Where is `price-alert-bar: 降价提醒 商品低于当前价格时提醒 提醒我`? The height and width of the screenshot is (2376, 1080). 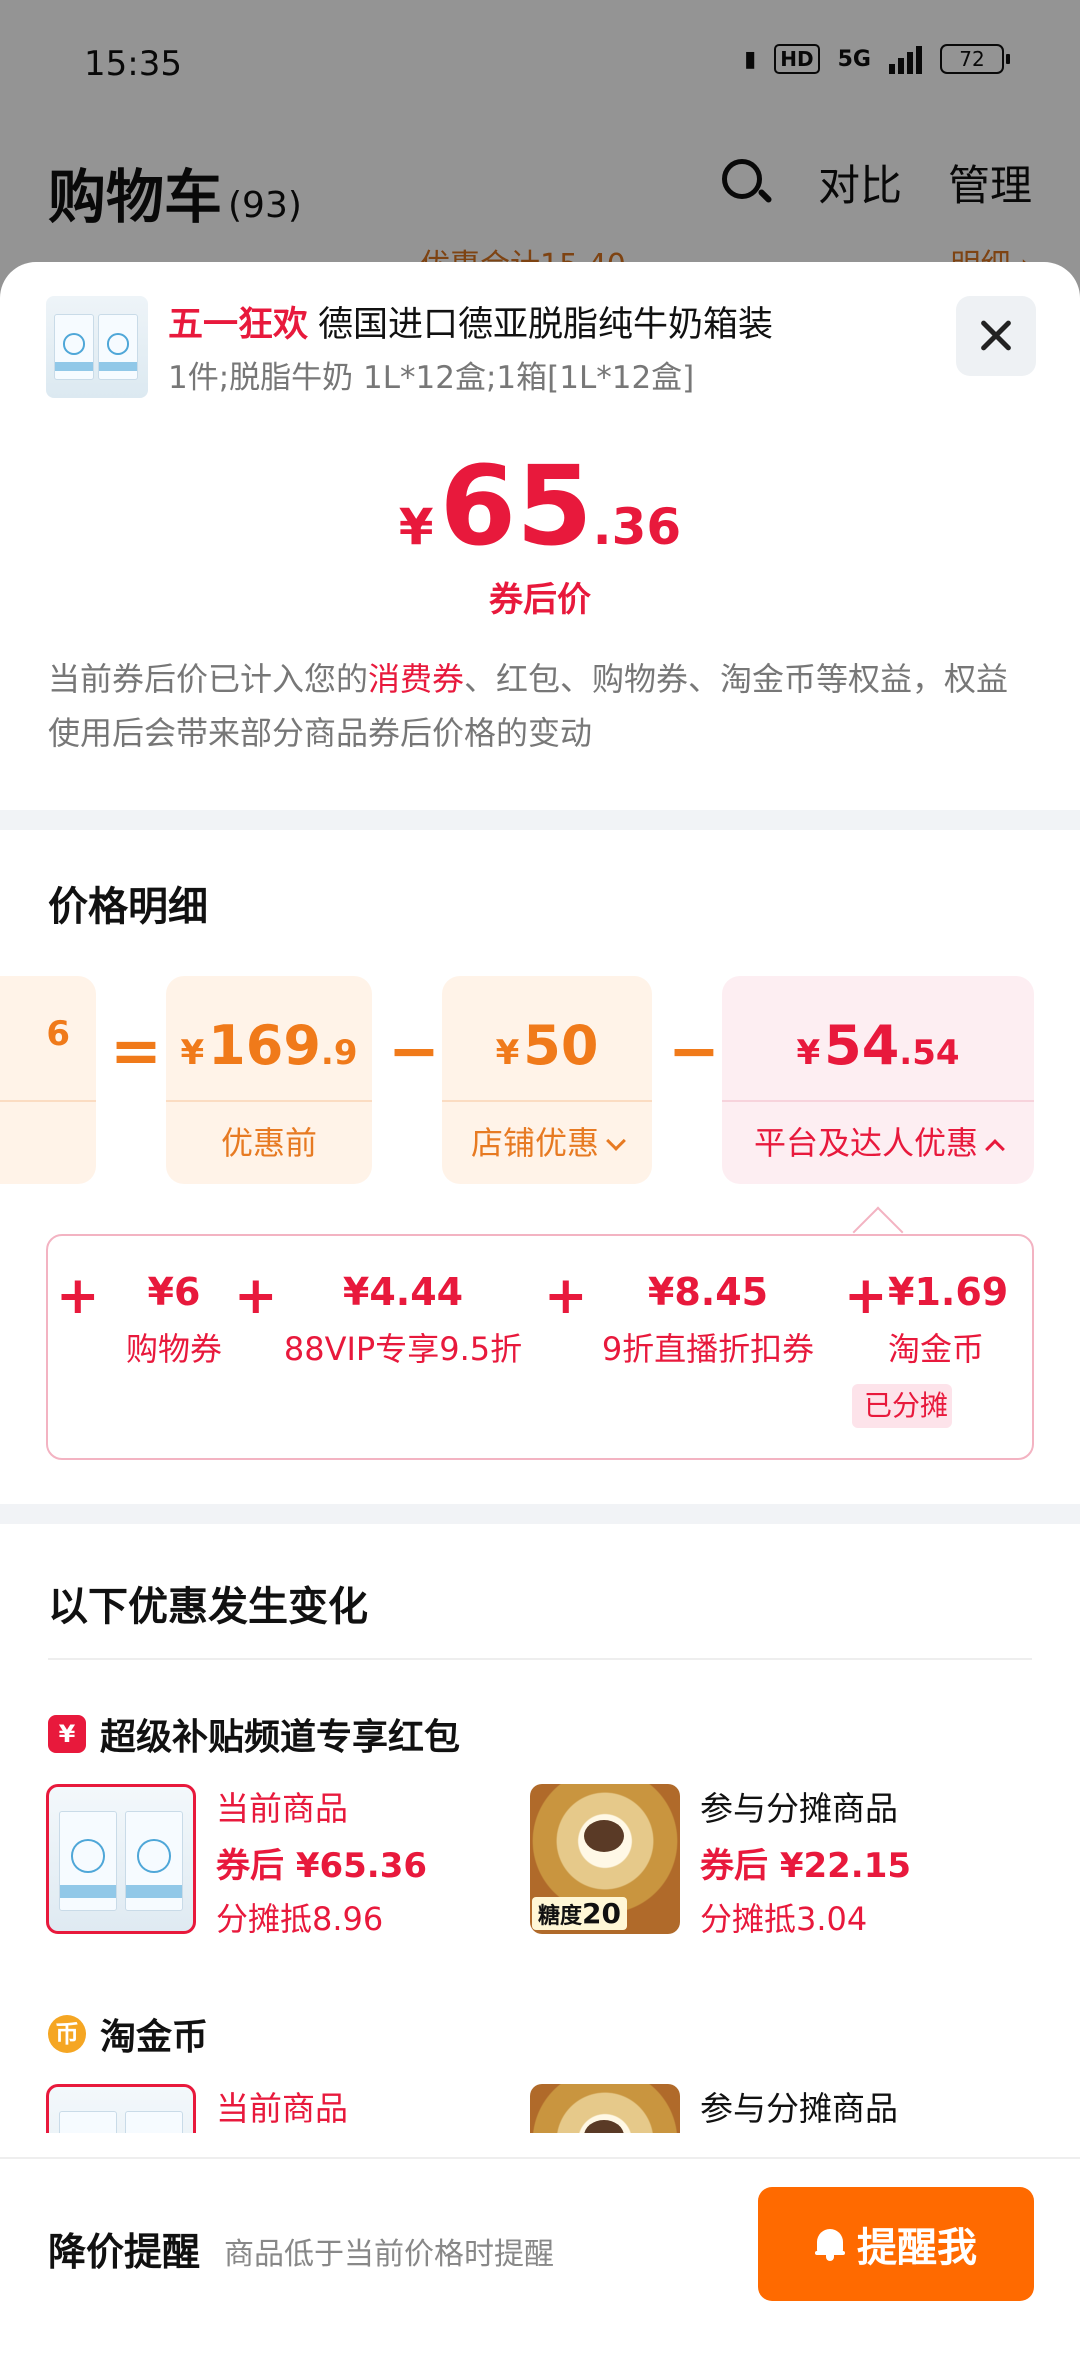
price-alert-bar: 降价提醒 商品低于当前价格时提醒 提醒我 is located at coordinates (540, 2266).